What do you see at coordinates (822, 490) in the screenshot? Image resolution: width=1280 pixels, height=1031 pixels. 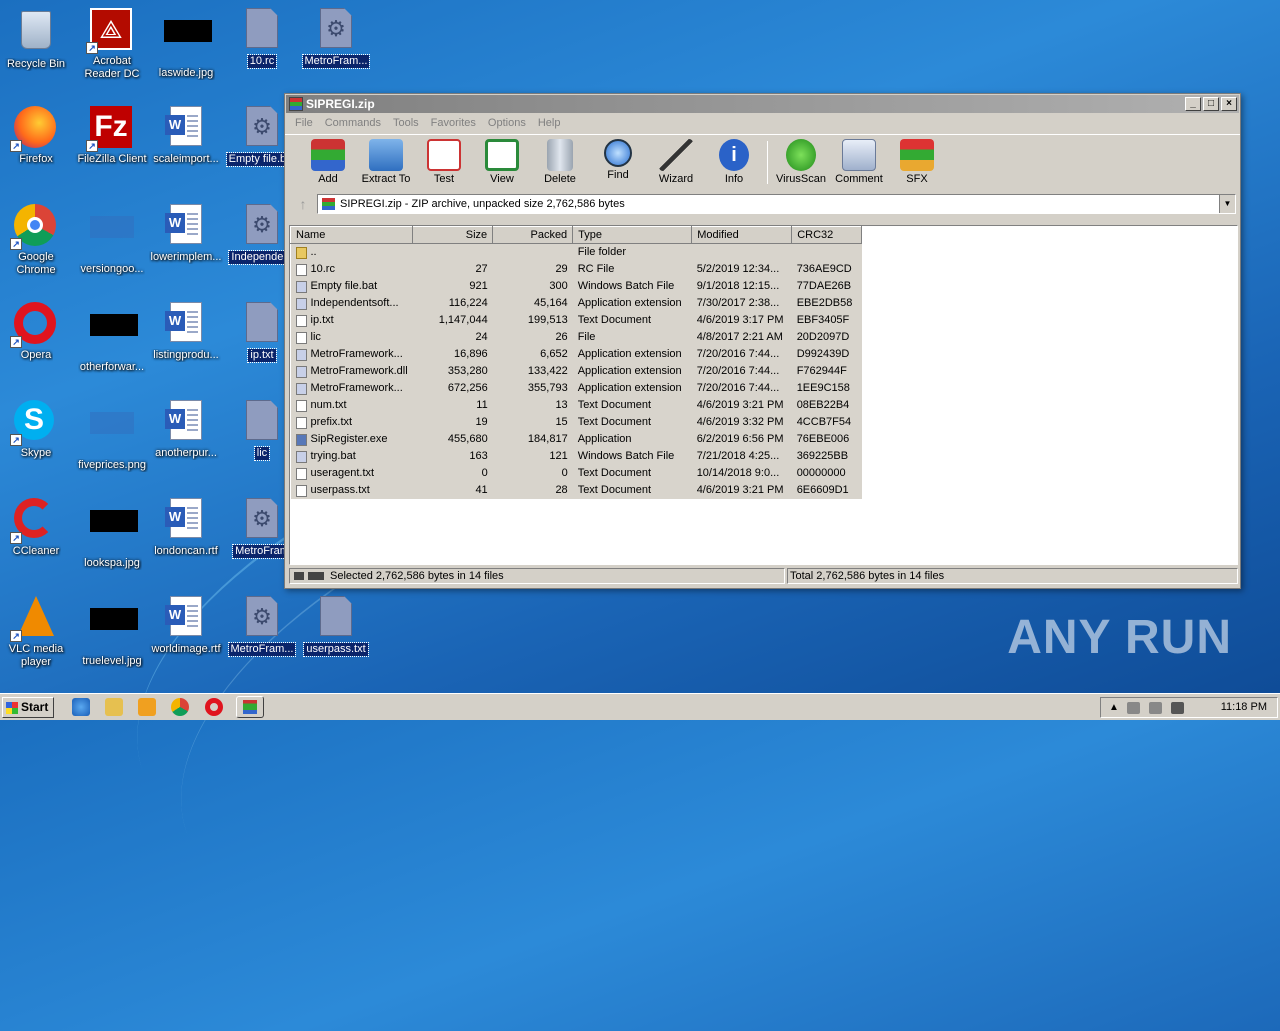 I see `file-crc-cell-text: 6E6609D1` at bounding box center [822, 490].